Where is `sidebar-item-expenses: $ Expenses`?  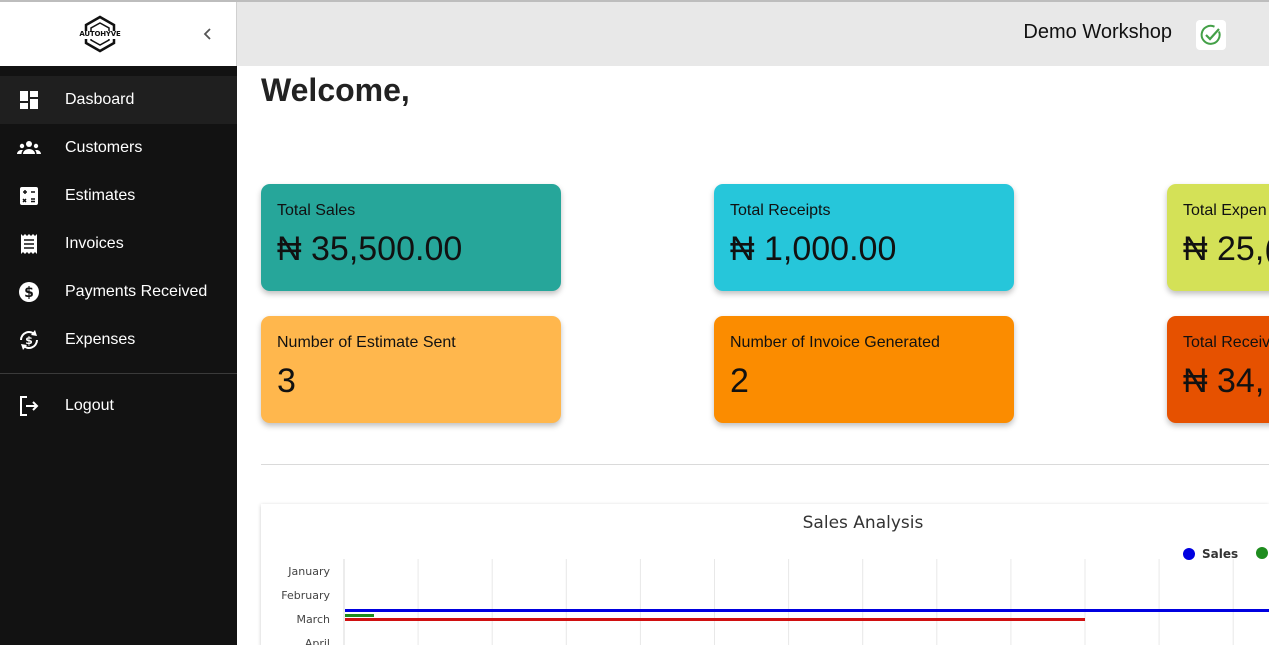
sidebar-item-expenses: $ Expenses is located at coordinates (118, 340).